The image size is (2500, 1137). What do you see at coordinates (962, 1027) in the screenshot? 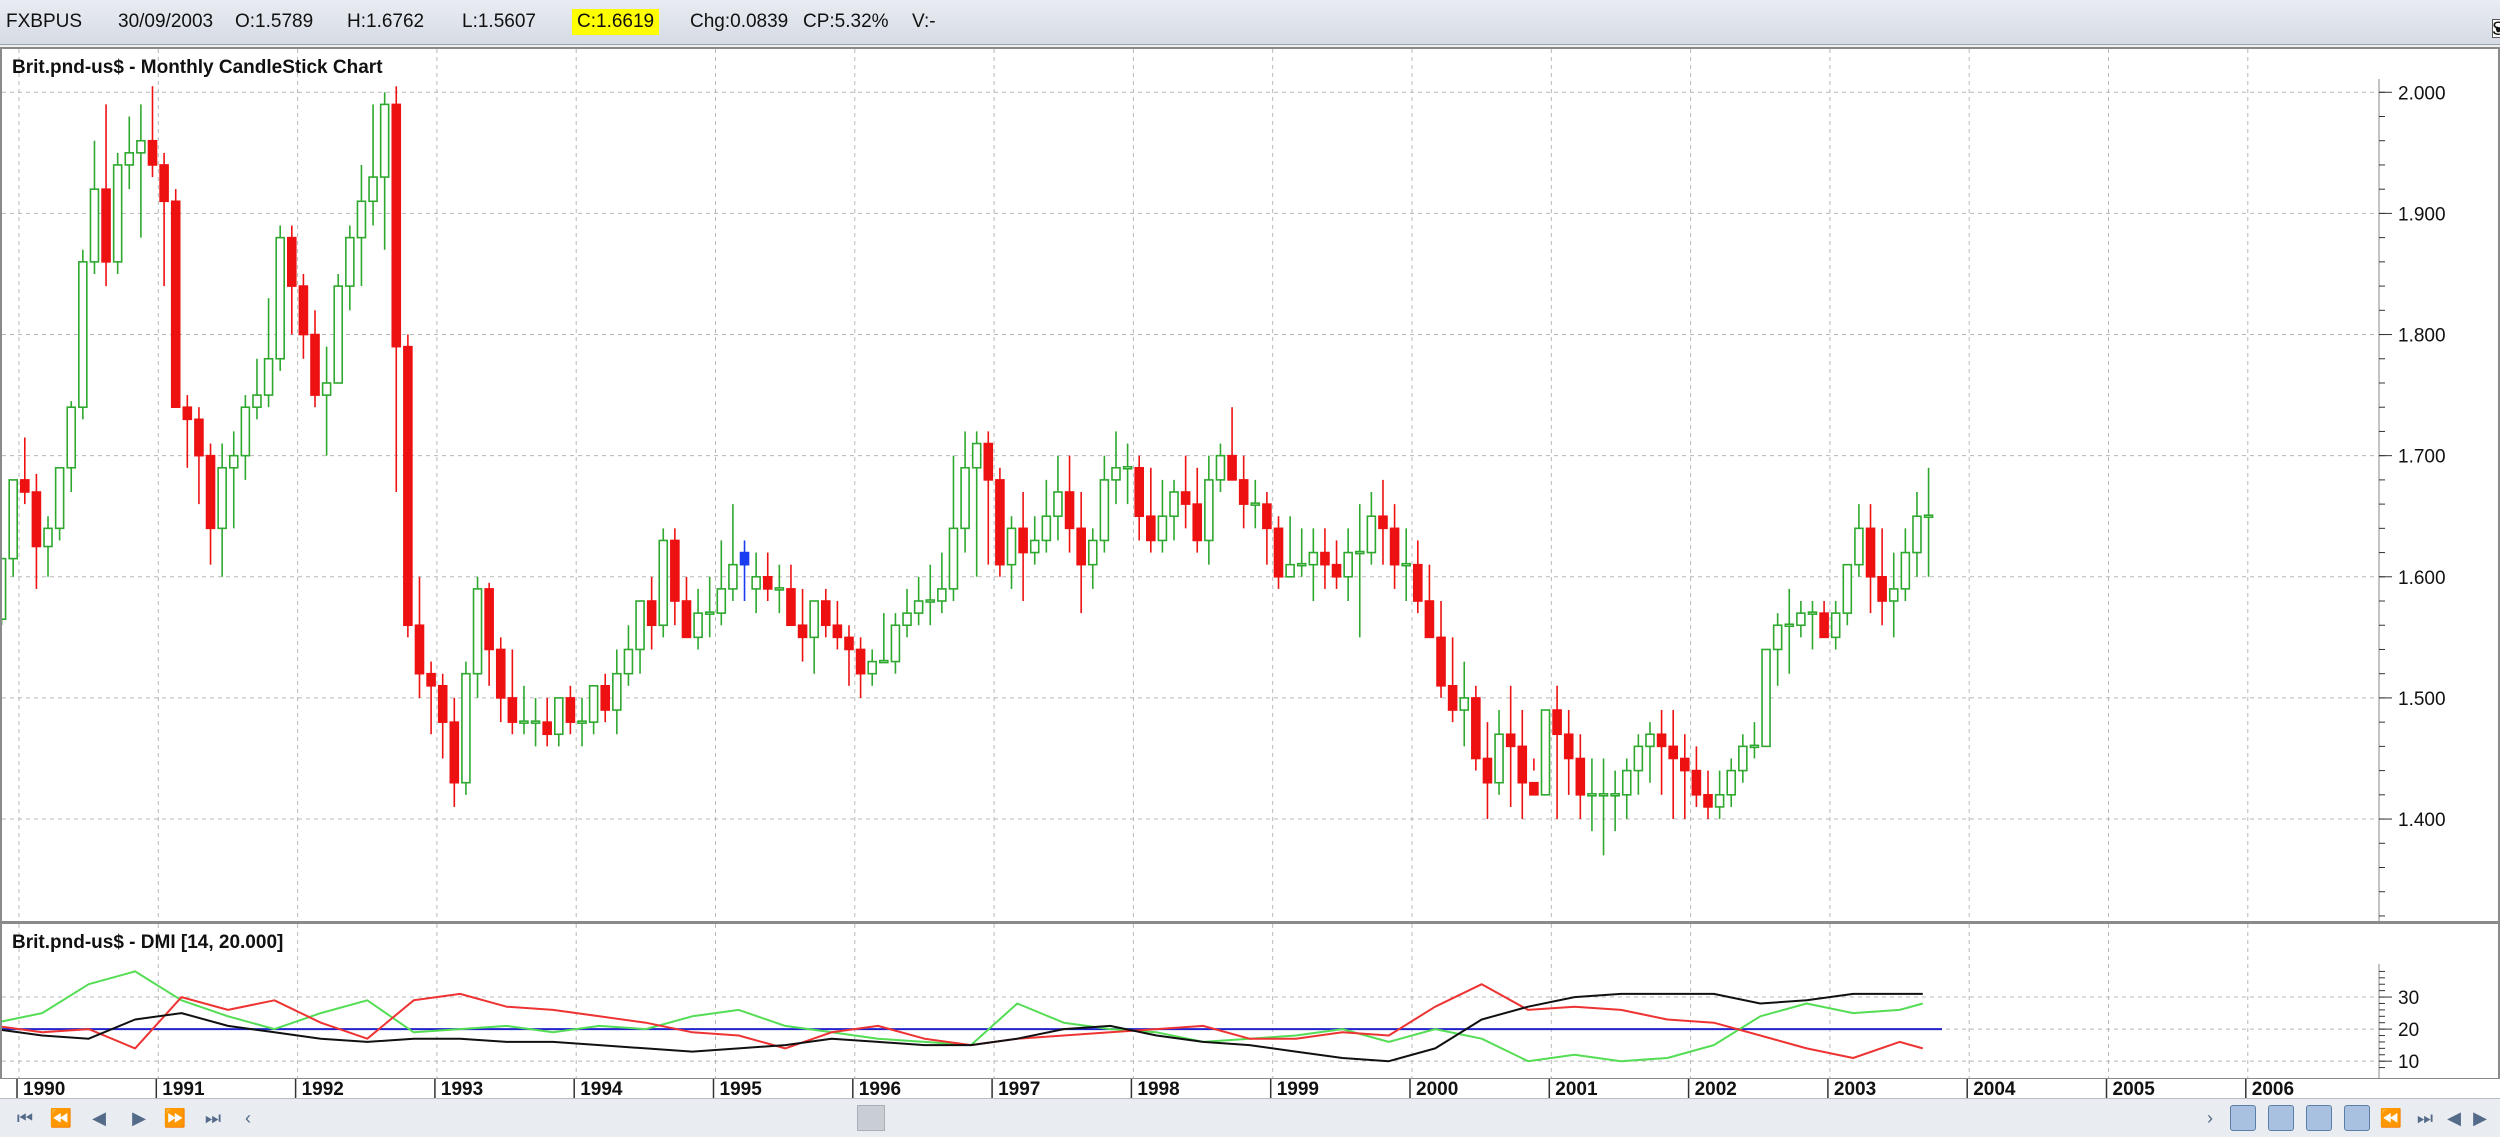
I see `adx-line` at bounding box center [962, 1027].